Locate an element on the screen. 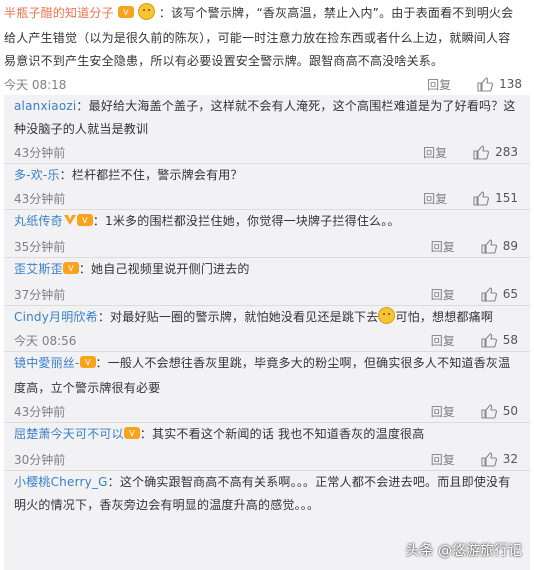 The width and height of the screenshot is (534, 570). comment-meta: 30分钟前 回复 32 is located at coordinates (266, 459).